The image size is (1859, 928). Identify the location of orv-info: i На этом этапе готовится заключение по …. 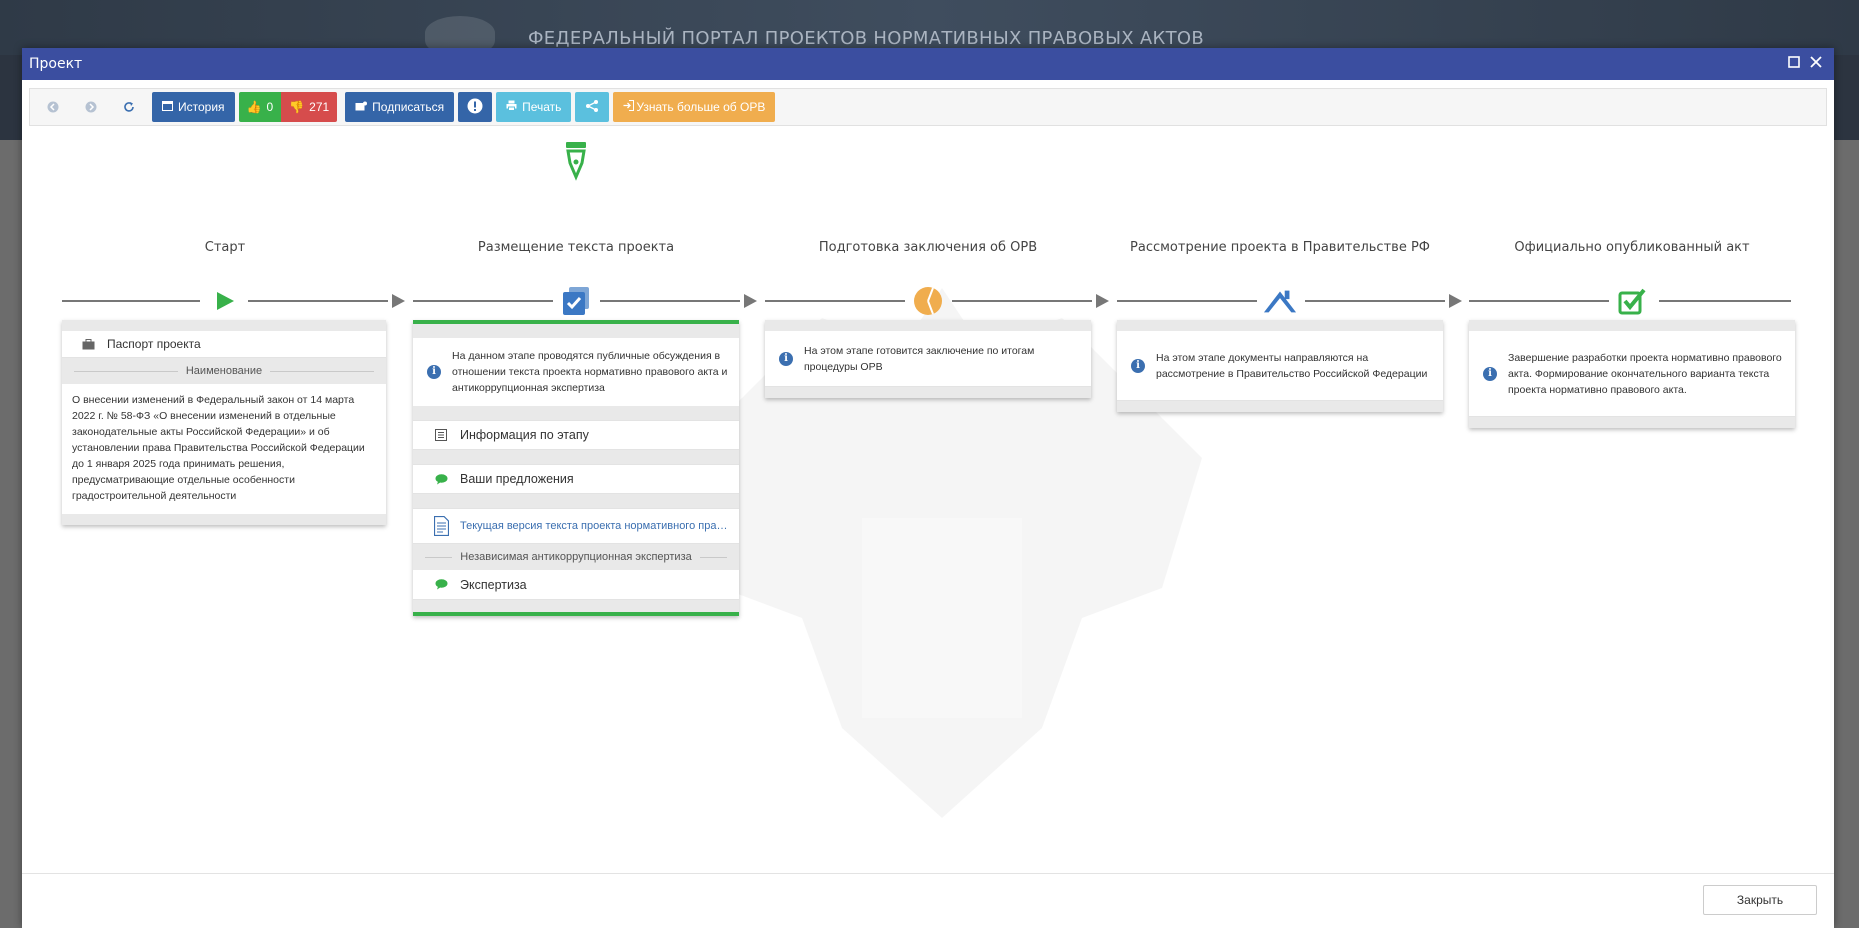
(928, 359).